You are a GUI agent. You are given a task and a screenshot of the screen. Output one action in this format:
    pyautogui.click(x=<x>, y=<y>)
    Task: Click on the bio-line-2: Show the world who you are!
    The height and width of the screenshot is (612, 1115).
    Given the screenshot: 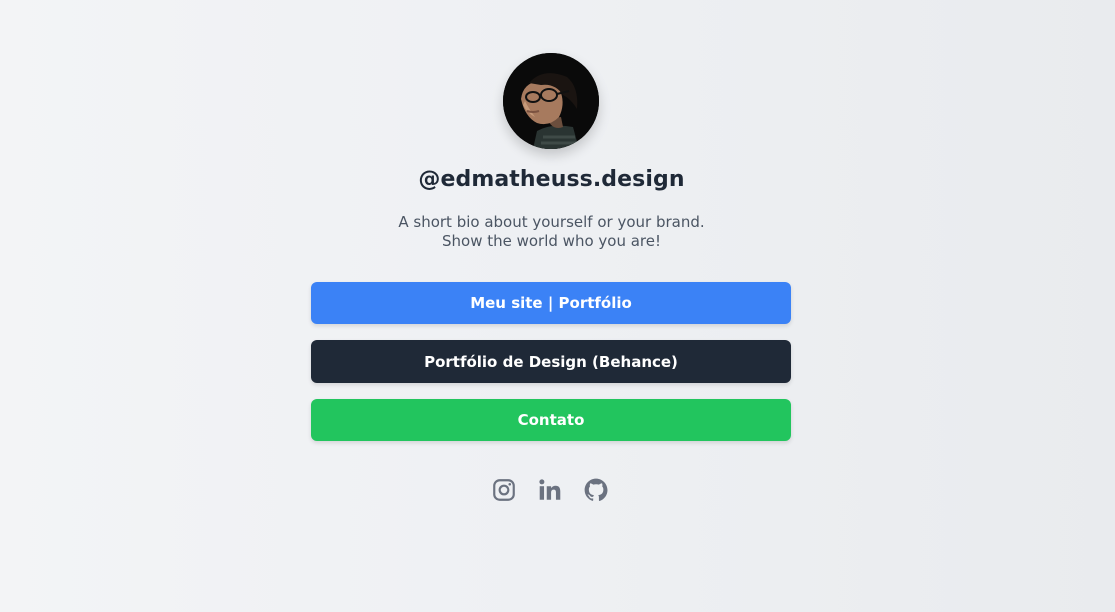 What is the action you would take?
    pyautogui.click(x=551, y=241)
    